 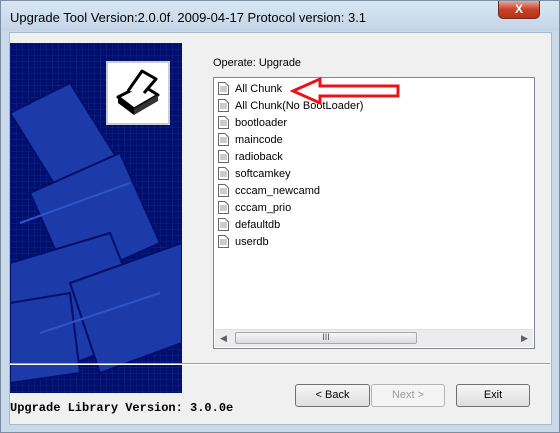 What do you see at coordinates (122, 408) in the screenshot?
I see `library-version: Upgrade Library Version: 3.0.0e` at bounding box center [122, 408].